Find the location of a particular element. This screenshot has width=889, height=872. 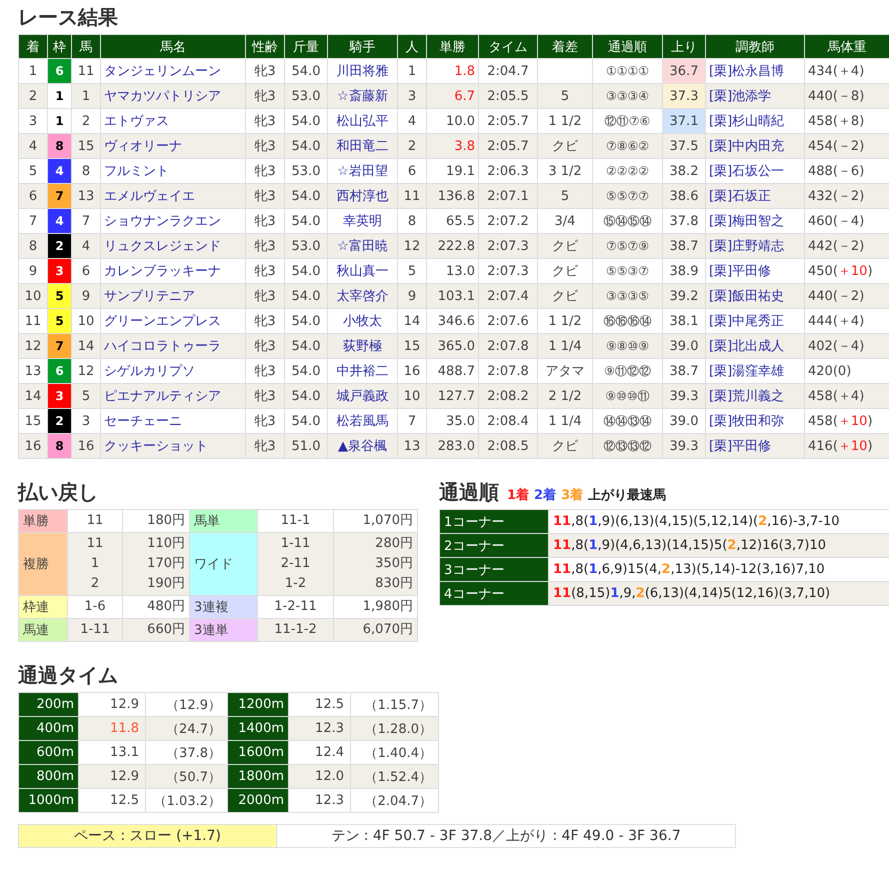

bet-type-label: 3連複 is located at coordinates (224, 607).